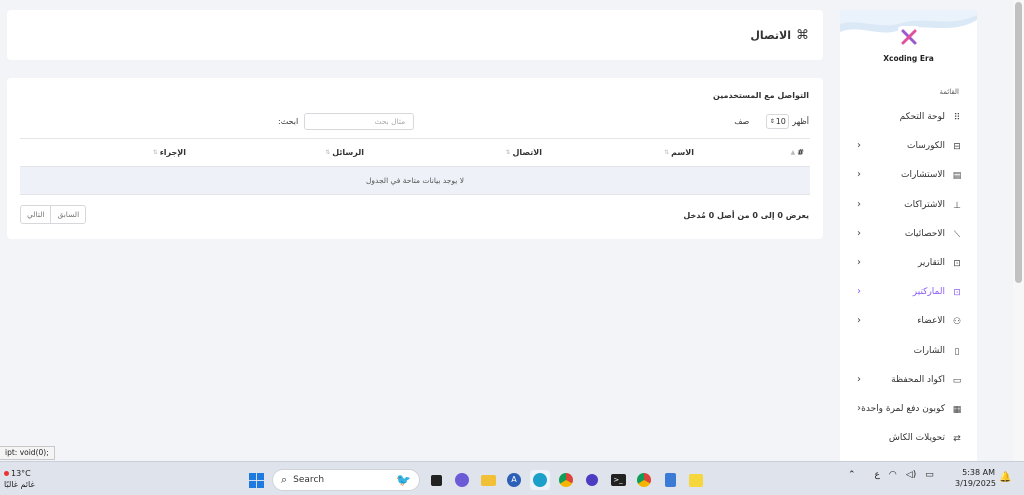 This screenshot has width=1024, height=495. I want to click on sidebar-item-marketer: ⊡ الماركتير ‹, so click(908, 293).